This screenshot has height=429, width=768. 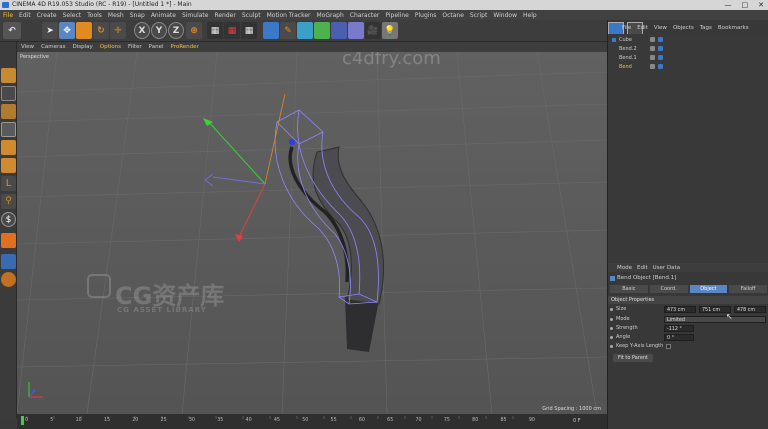 What do you see at coordinates (288, 30) in the screenshot?
I see `pen-spline-icon: ✎` at bounding box center [288, 30].